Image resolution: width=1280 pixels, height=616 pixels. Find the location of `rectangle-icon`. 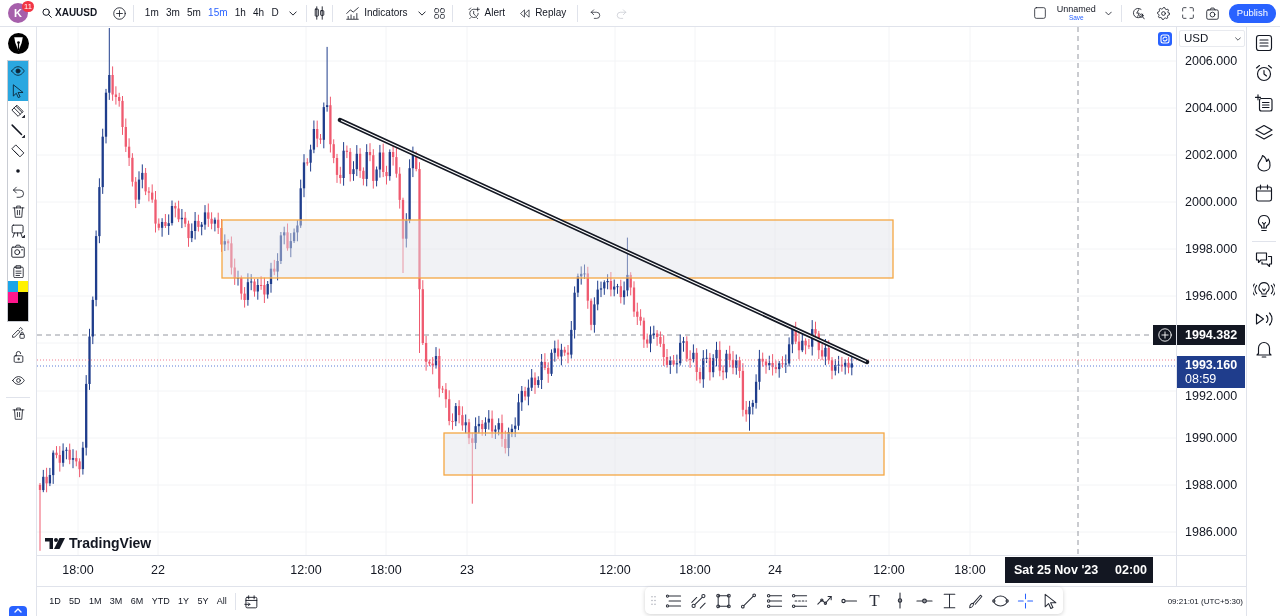

rectangle-icon is located at coordinates (724, 600).